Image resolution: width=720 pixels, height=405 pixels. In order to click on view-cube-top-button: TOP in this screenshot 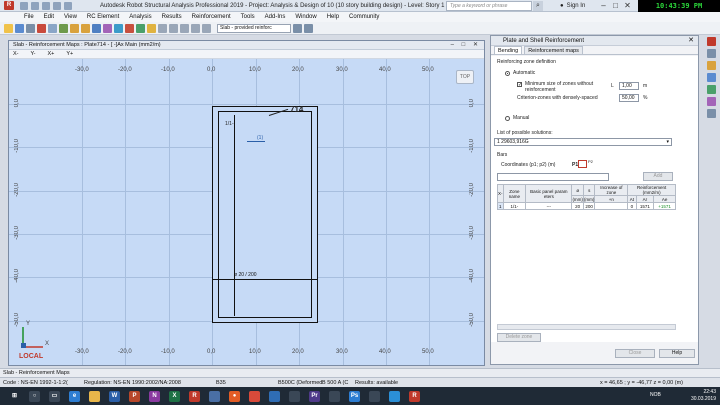, I will do `click(465, 77)`.